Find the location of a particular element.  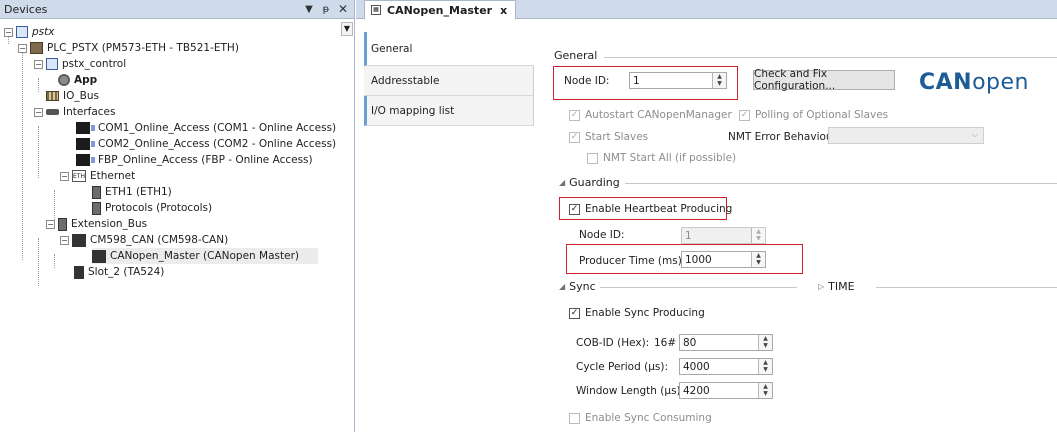

tree-item-app: App is located at coordinates (77, 80).